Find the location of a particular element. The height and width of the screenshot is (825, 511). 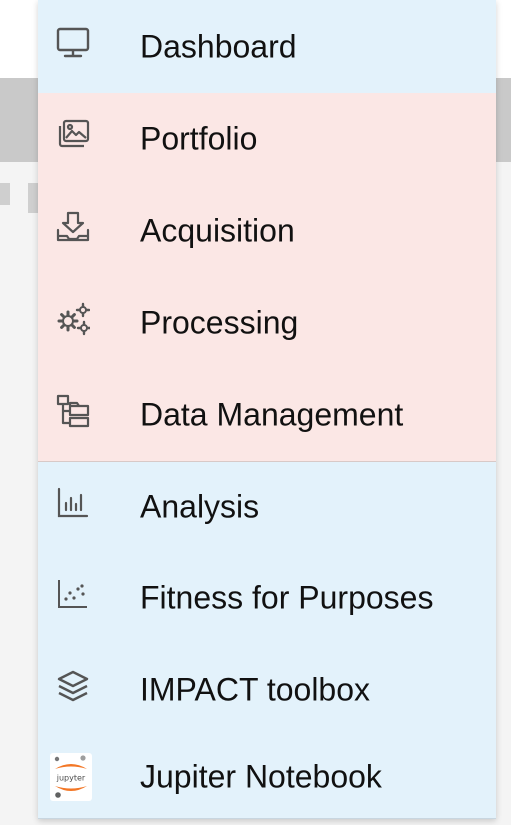

download-tray-icon is located at coordinates (73, 227).